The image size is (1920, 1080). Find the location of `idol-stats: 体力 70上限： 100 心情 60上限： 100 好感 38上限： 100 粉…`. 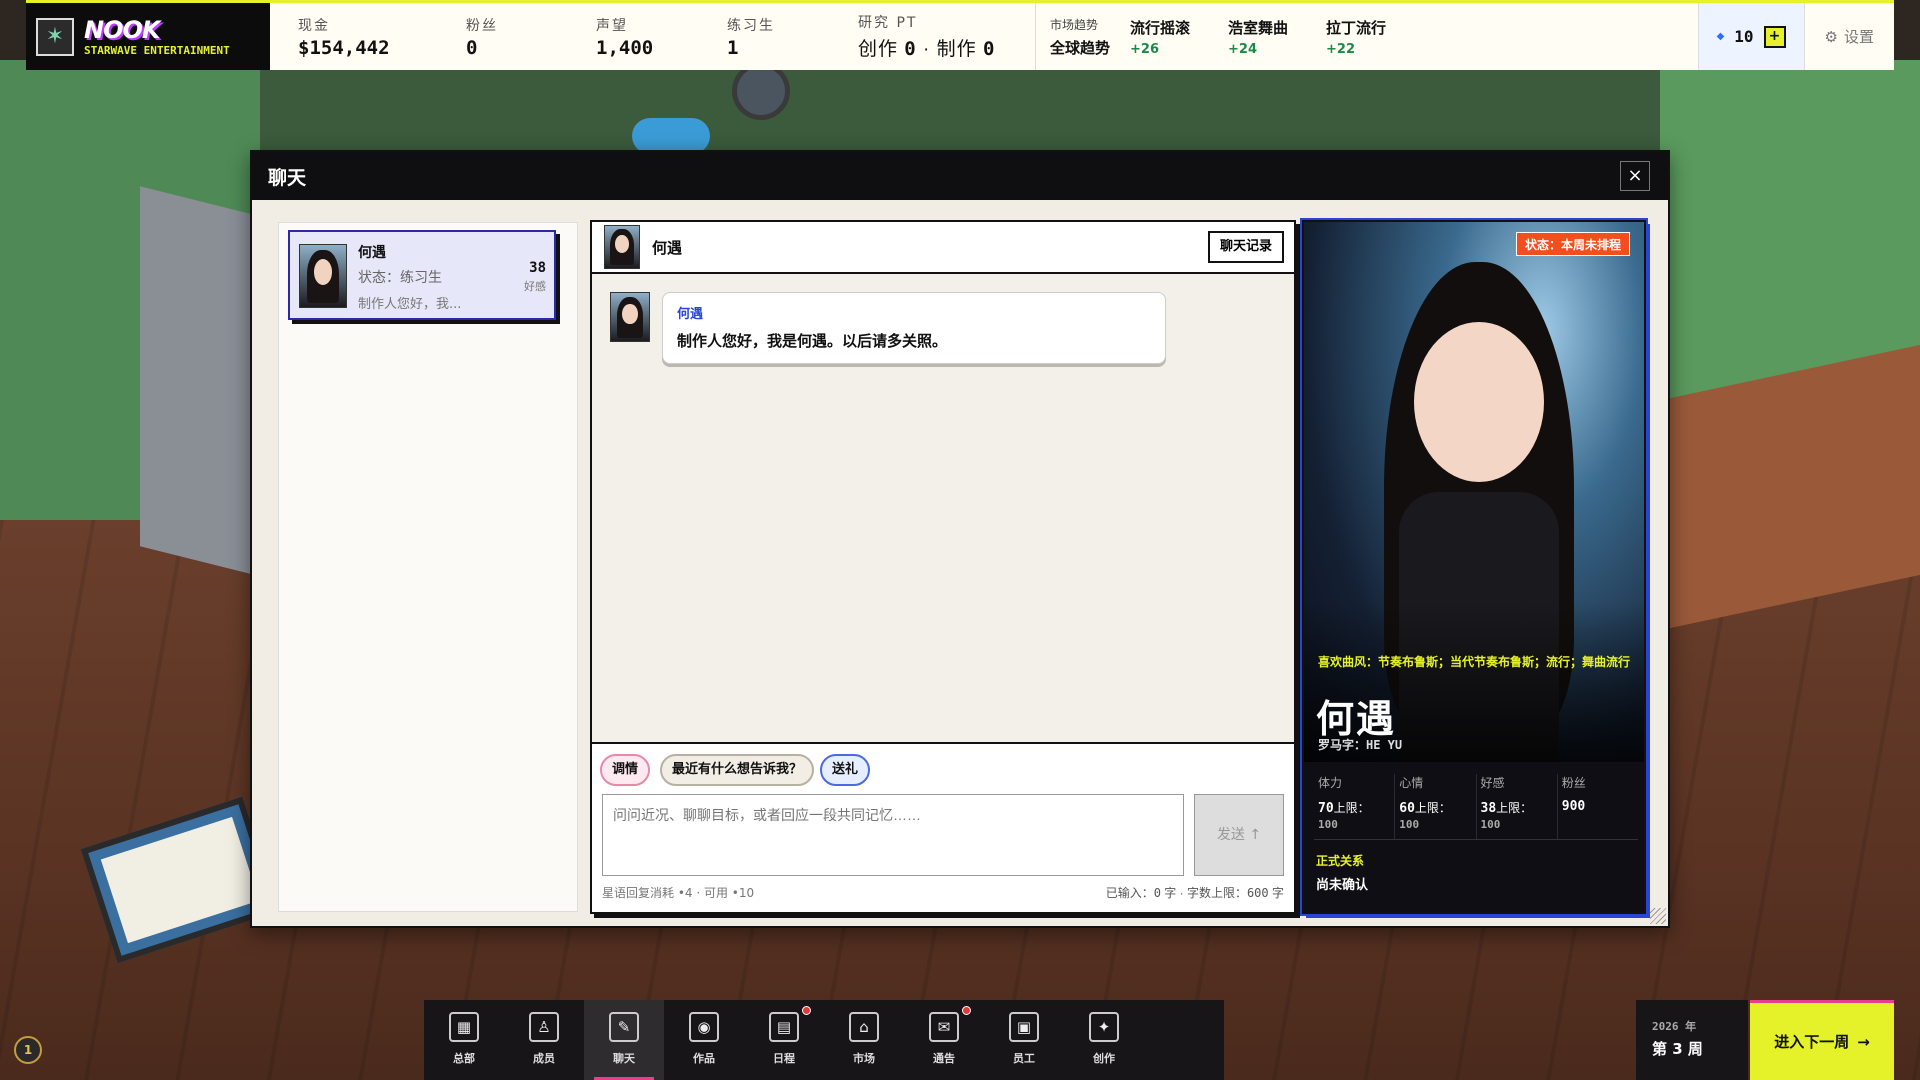

idol-stats: 体力 70上限： 100 心情 60上限： 100 好感 38上限： 100 粉… is located at coordinates (1476, 807).